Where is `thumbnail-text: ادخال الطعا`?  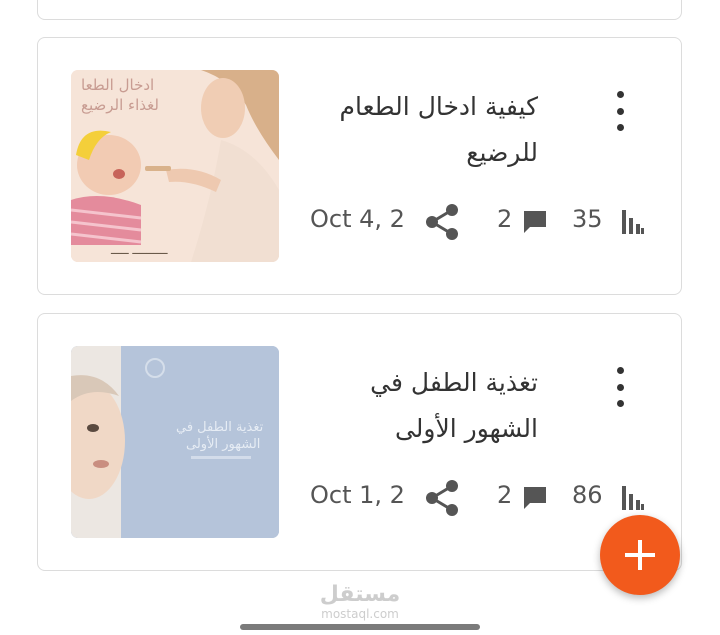 thumbnail-text: ادخال الطعا is located at coordinates (117, 85).